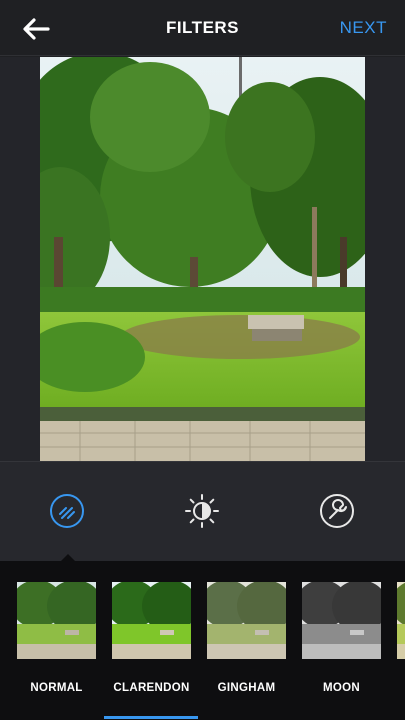 Image resolution: width=405 pixels, height=720 pixels. What do you see at coordinates (151, 717) in the screenshot?
I see `selected-filter-indicator` at bounding box center [151, 717].